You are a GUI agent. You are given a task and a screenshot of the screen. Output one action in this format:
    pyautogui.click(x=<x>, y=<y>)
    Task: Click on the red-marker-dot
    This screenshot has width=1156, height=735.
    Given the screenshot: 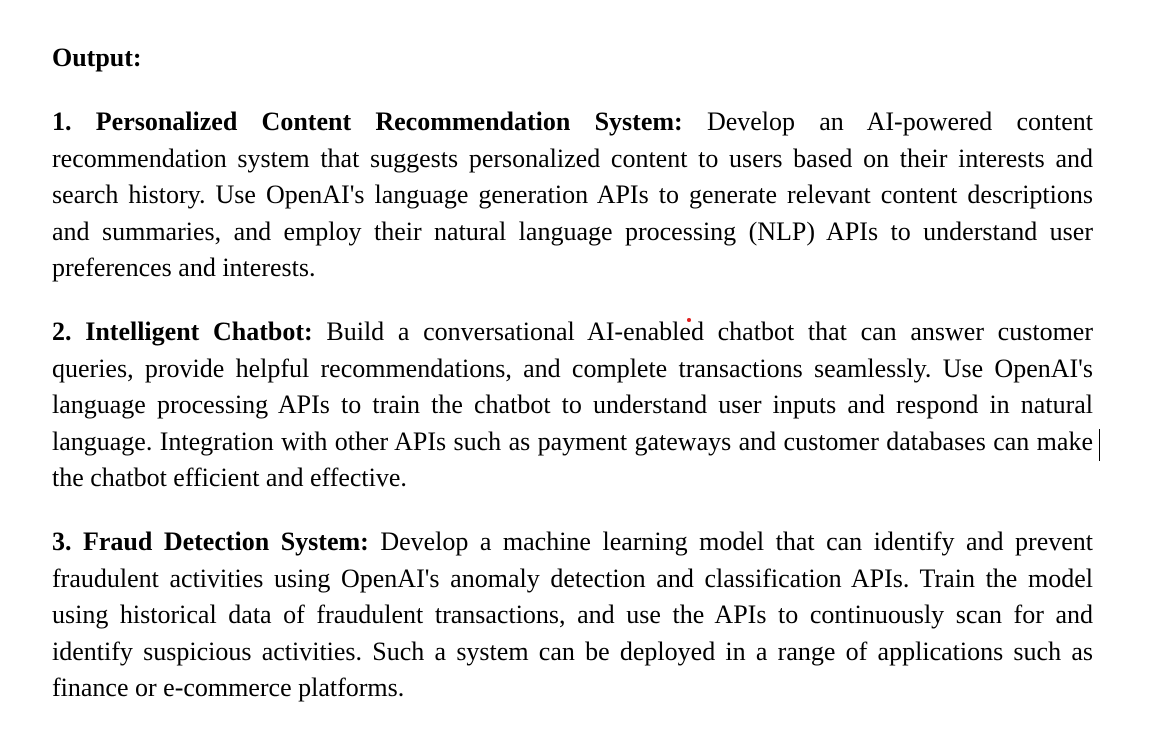 What is the action you would take?
    pyautogui.click(x=689, y=320)
    